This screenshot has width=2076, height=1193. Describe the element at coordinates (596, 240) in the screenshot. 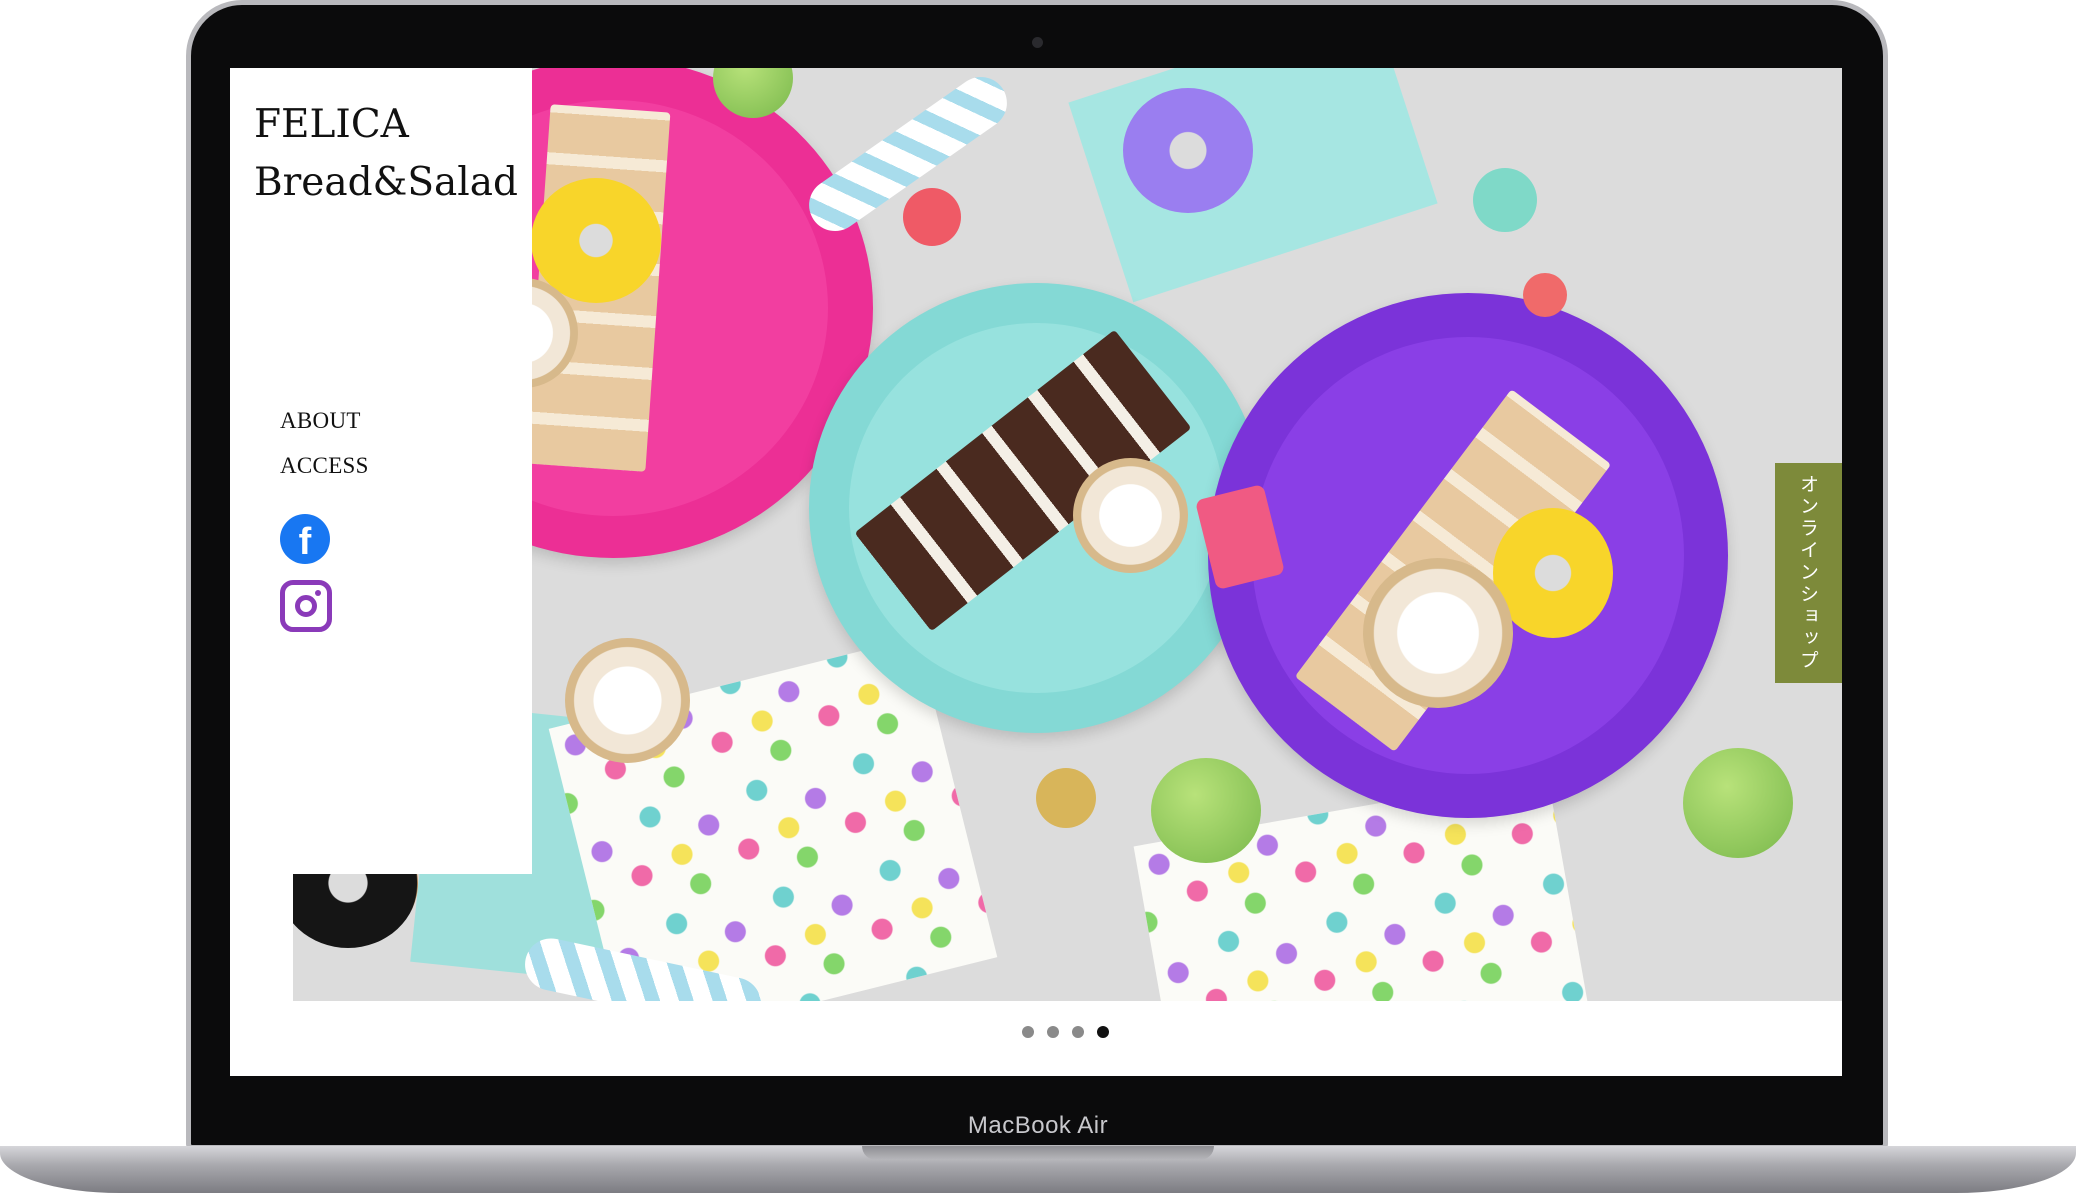

I see `donut-yellow` at that location.